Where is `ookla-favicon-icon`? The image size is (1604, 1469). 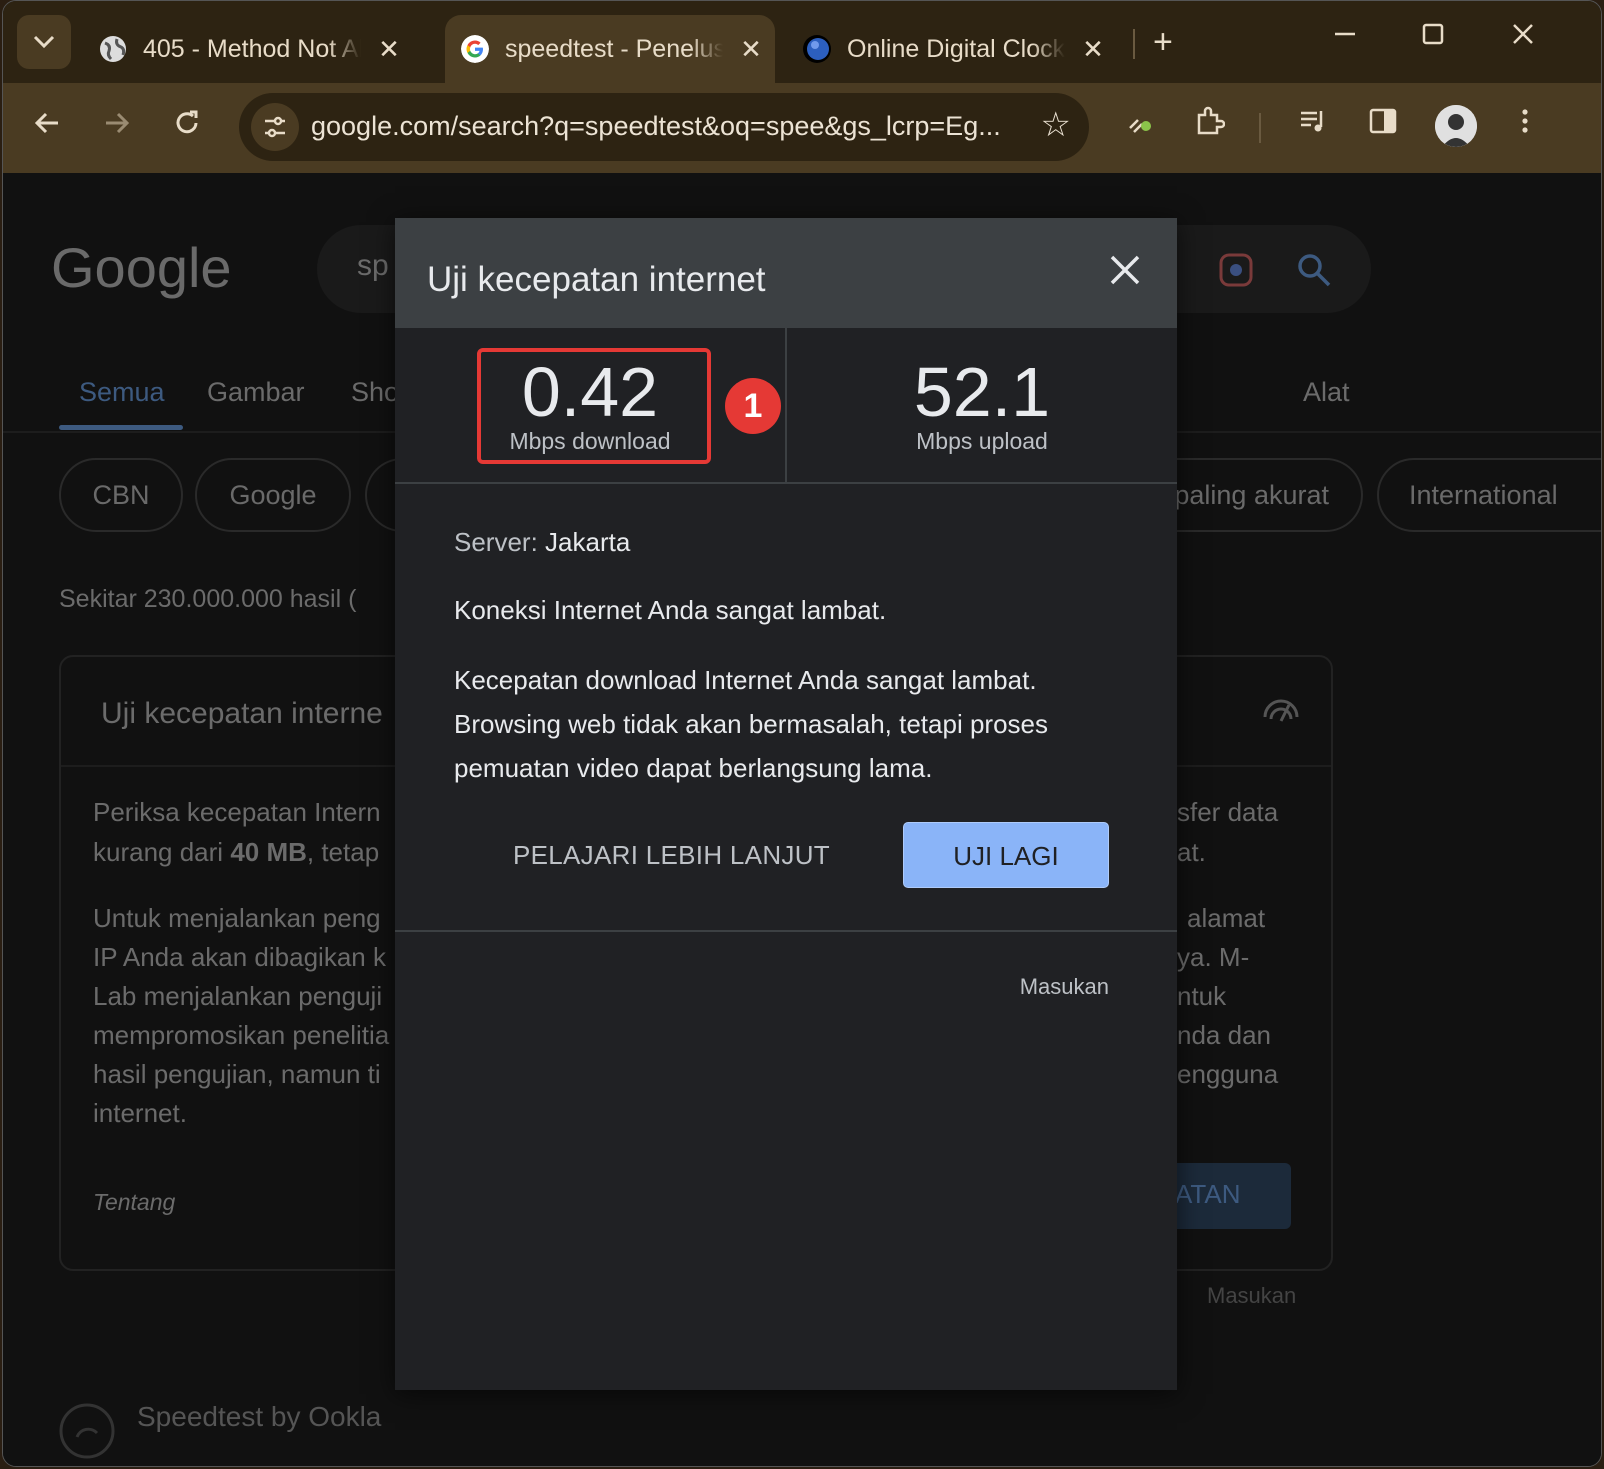 ookla-favicon-icon is located at coordinates (87, 1431).